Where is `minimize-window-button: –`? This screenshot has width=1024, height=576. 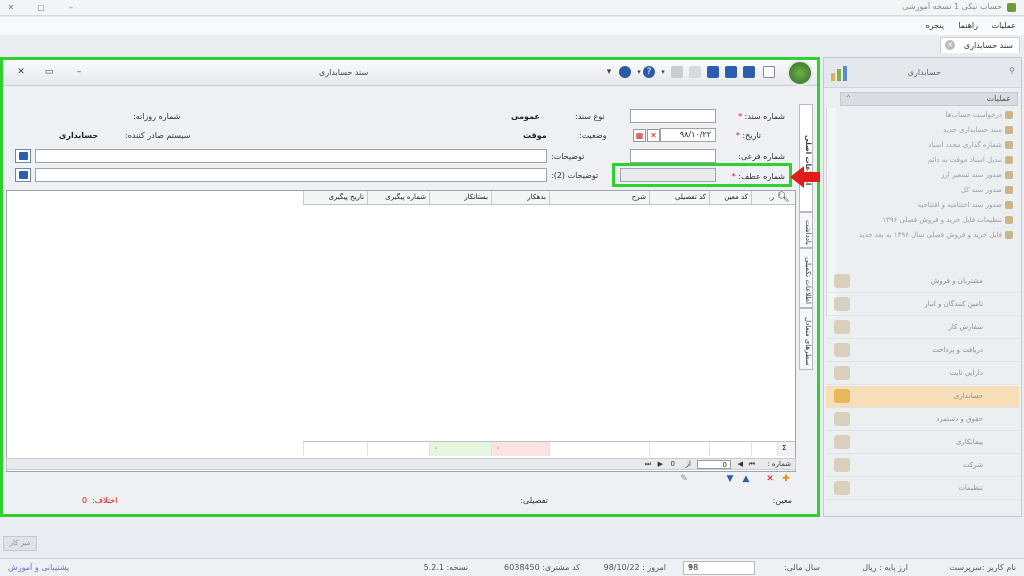
minimize-window-button: – is located at coordinates (71, 7).